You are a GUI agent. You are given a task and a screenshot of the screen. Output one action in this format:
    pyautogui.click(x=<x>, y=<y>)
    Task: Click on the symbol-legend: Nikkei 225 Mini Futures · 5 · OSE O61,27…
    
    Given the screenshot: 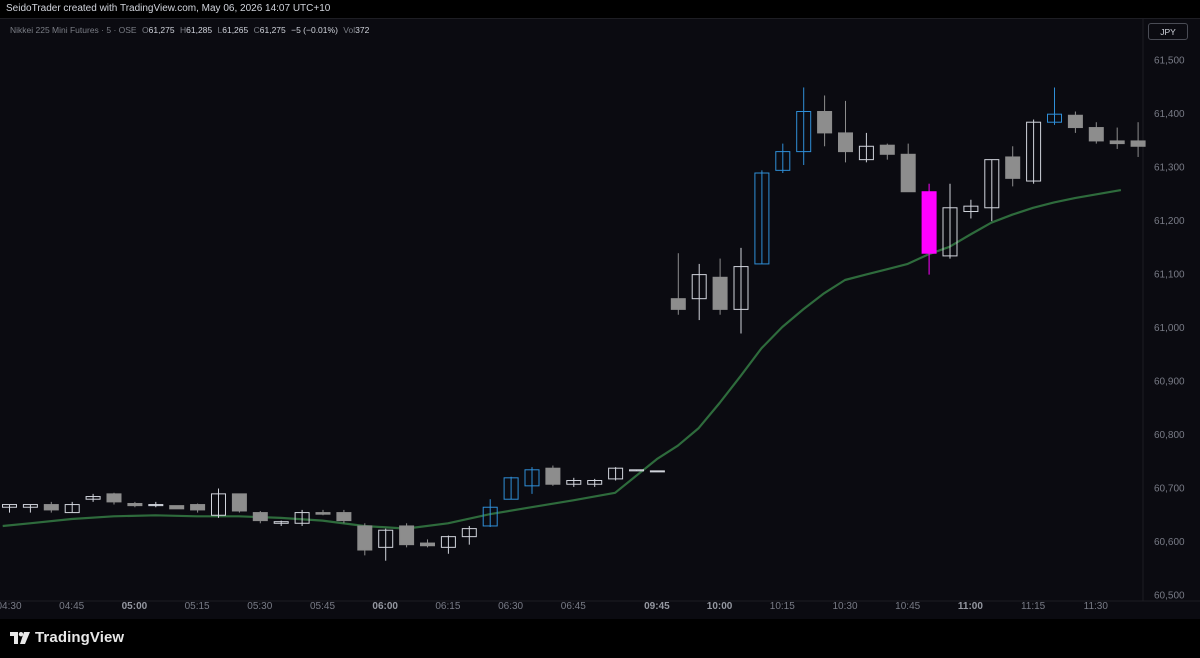 What is the action you would take?
    pyautogui.click(x=189, y=30)
    